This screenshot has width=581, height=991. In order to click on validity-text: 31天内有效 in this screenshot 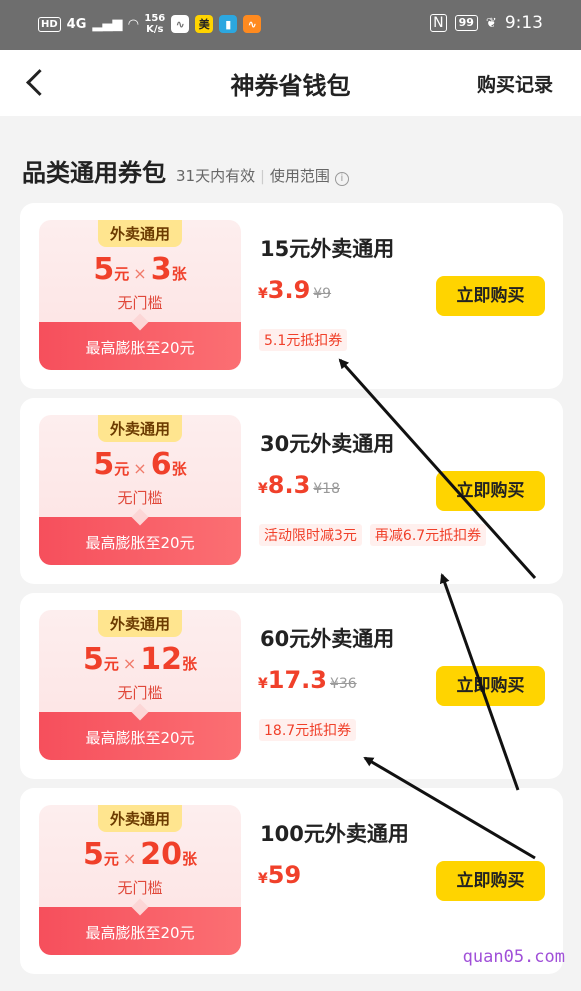, I will do `click(216, 176)`.